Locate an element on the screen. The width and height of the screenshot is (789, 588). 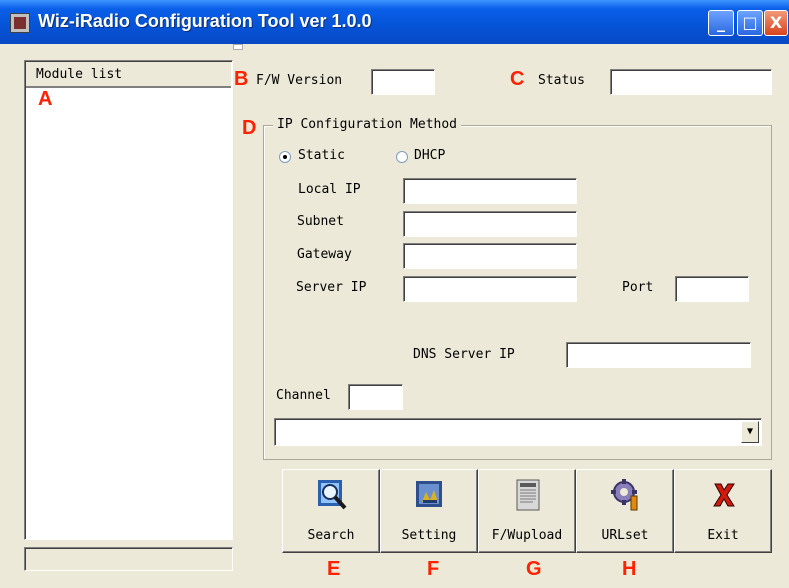
marker-g: G is located at coordinates (534, 569).